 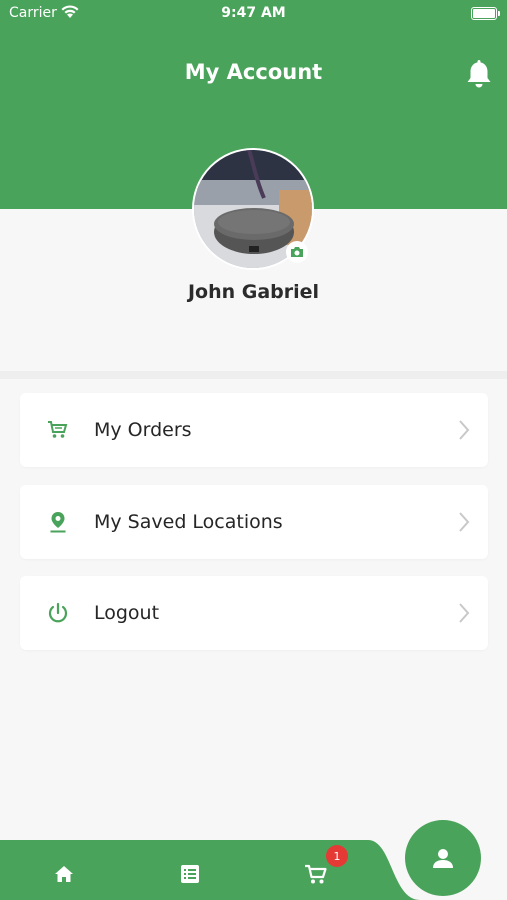 I want to click on status-bar: Carrier 9:47 AM, so click(x=253, y=15).